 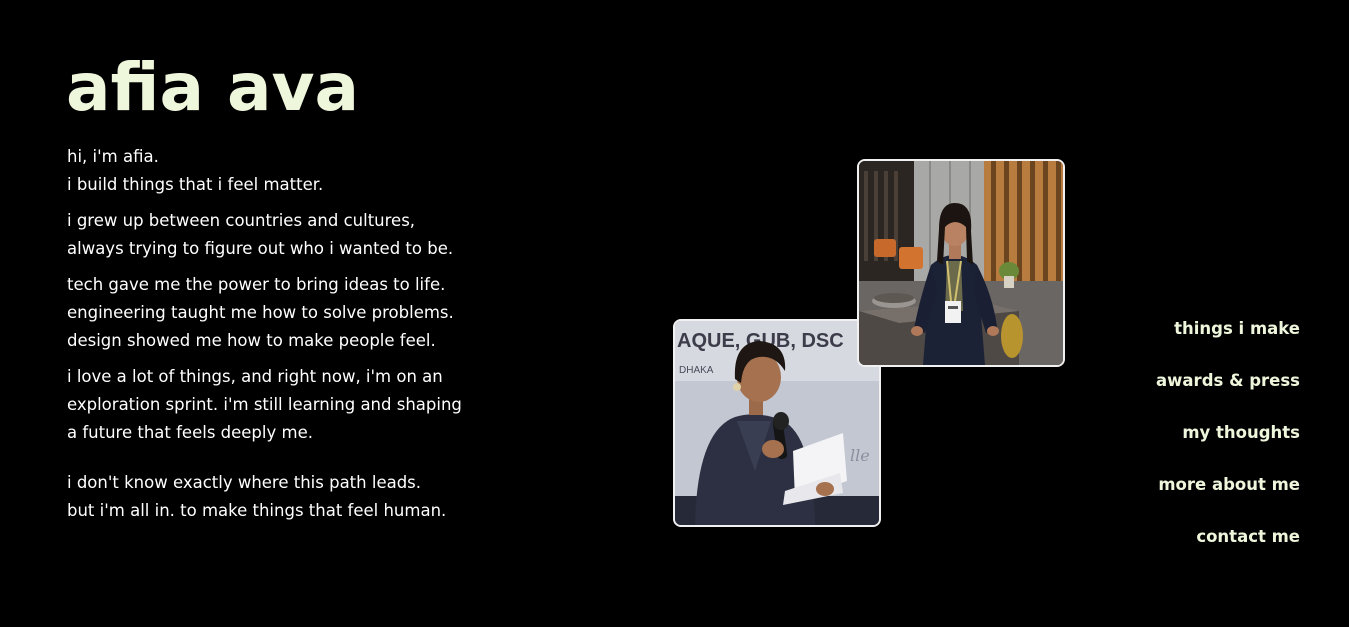 I want to click on nav-contact-me: contact me, so click(x=1228, y=537).